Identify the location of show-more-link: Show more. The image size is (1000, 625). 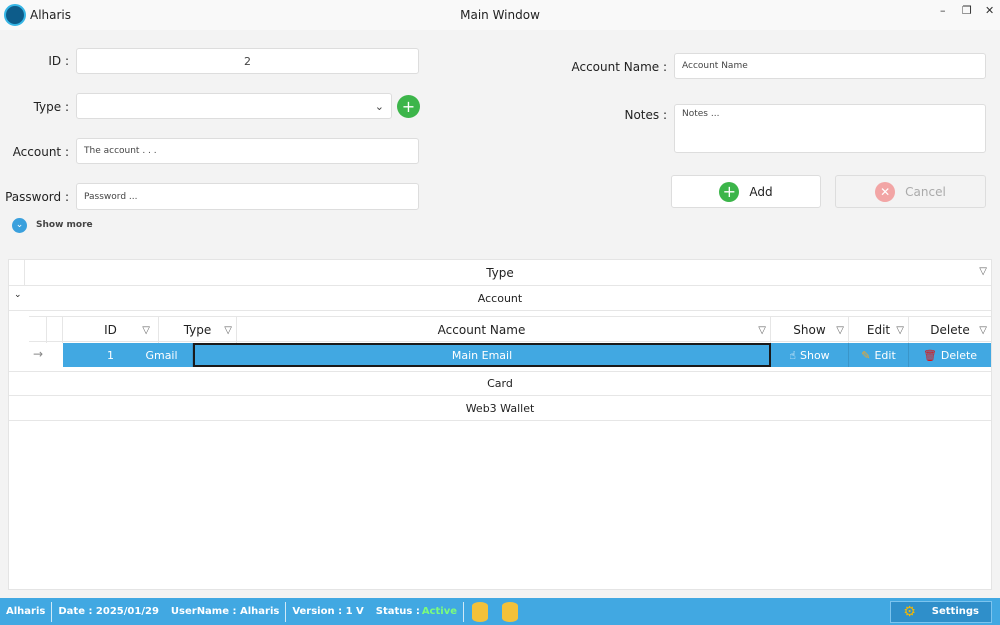
(64, 225).